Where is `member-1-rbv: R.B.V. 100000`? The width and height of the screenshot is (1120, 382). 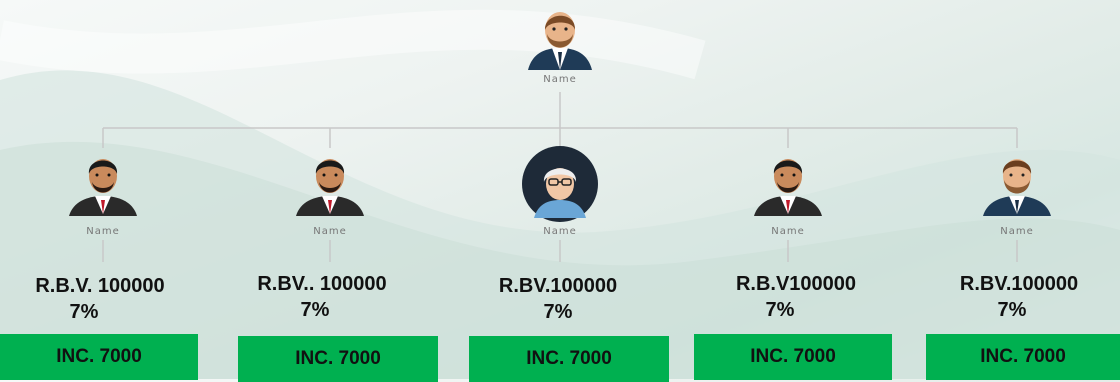 member-1-rbv: R.B.V. 100000 is located at coordinates (100, 286).